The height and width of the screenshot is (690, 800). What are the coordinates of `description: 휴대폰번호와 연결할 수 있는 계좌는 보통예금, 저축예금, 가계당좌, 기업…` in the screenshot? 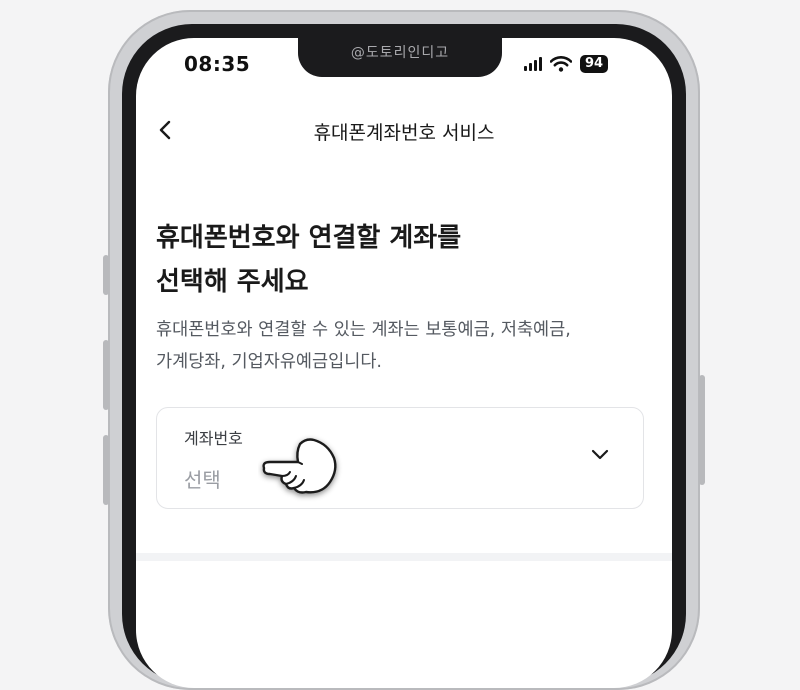 It's located at (406, 346).